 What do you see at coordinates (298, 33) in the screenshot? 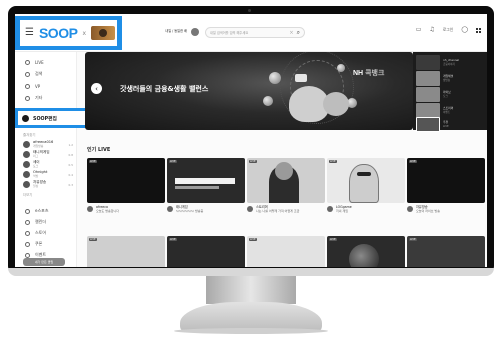
I see `search-icon: ⌕` at bounding box center [298, 33].